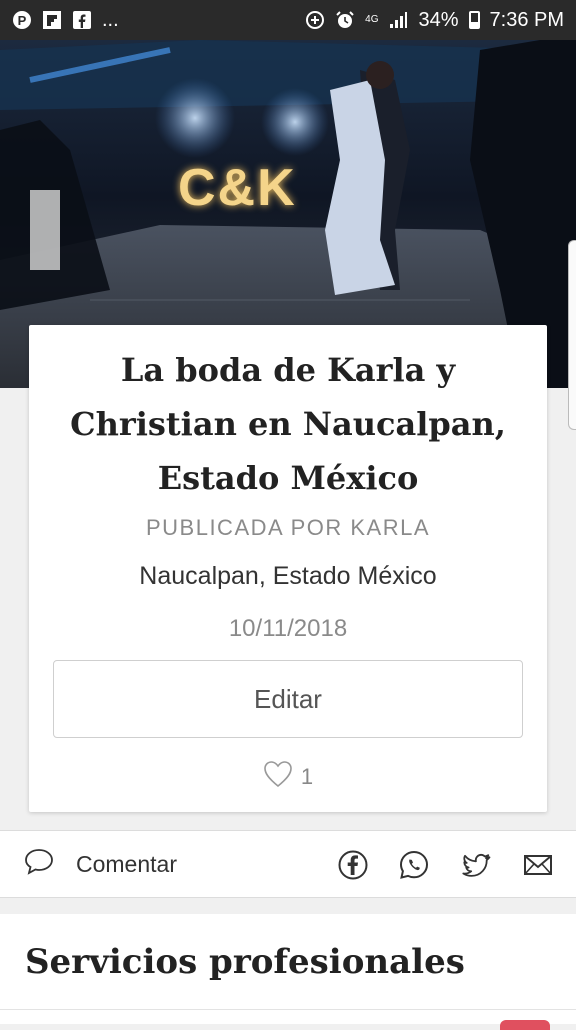 The height and width of the screenshot is (1030, 576). What do you see at coordinates (438, 19) in the screenshot?
I see `battery-percent: 34%` at bounding box center [438, 19].